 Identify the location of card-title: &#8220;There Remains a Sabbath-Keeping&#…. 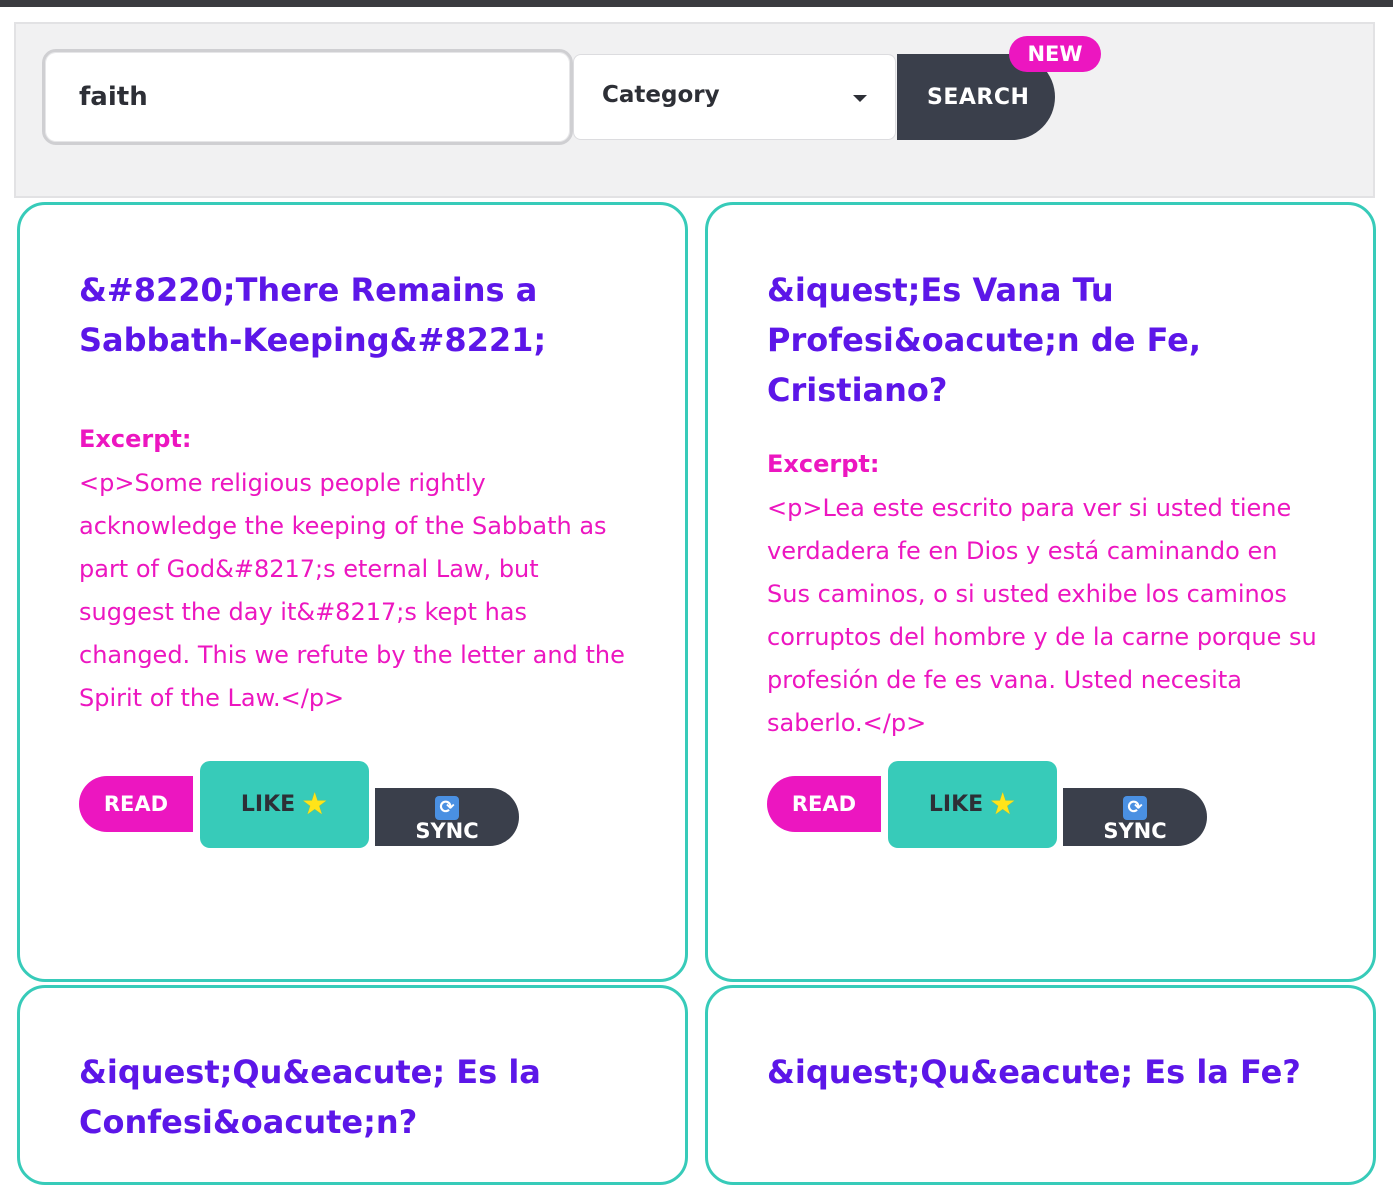
(359, 315).